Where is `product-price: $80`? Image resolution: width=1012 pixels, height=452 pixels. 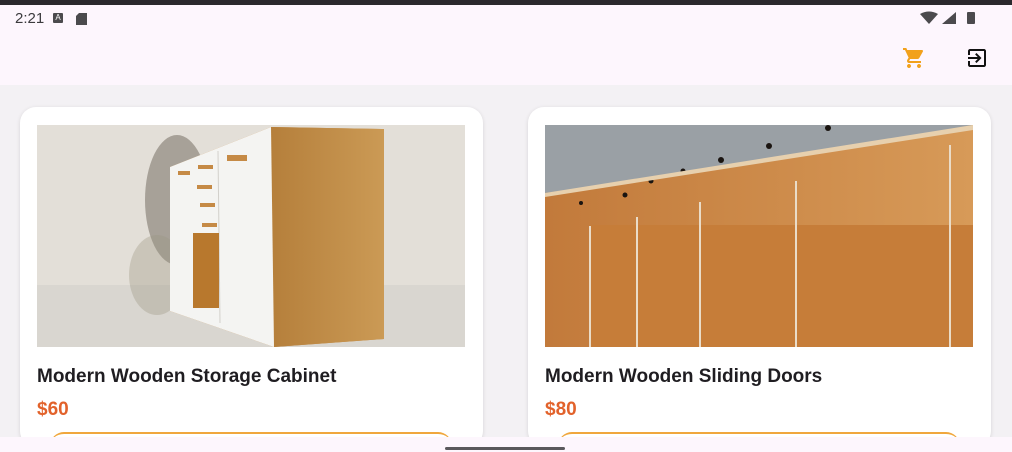
product-price: $80 is located at coordinates (561, 409).